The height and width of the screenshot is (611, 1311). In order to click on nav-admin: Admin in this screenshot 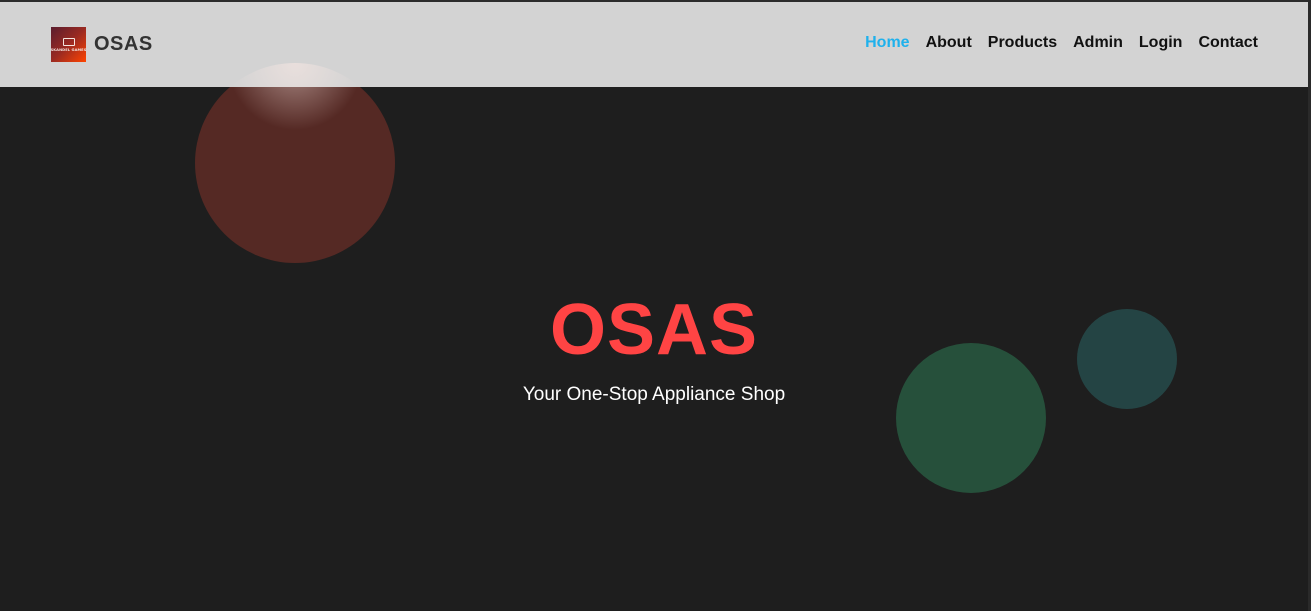, I will do `click(1098, 43)`.